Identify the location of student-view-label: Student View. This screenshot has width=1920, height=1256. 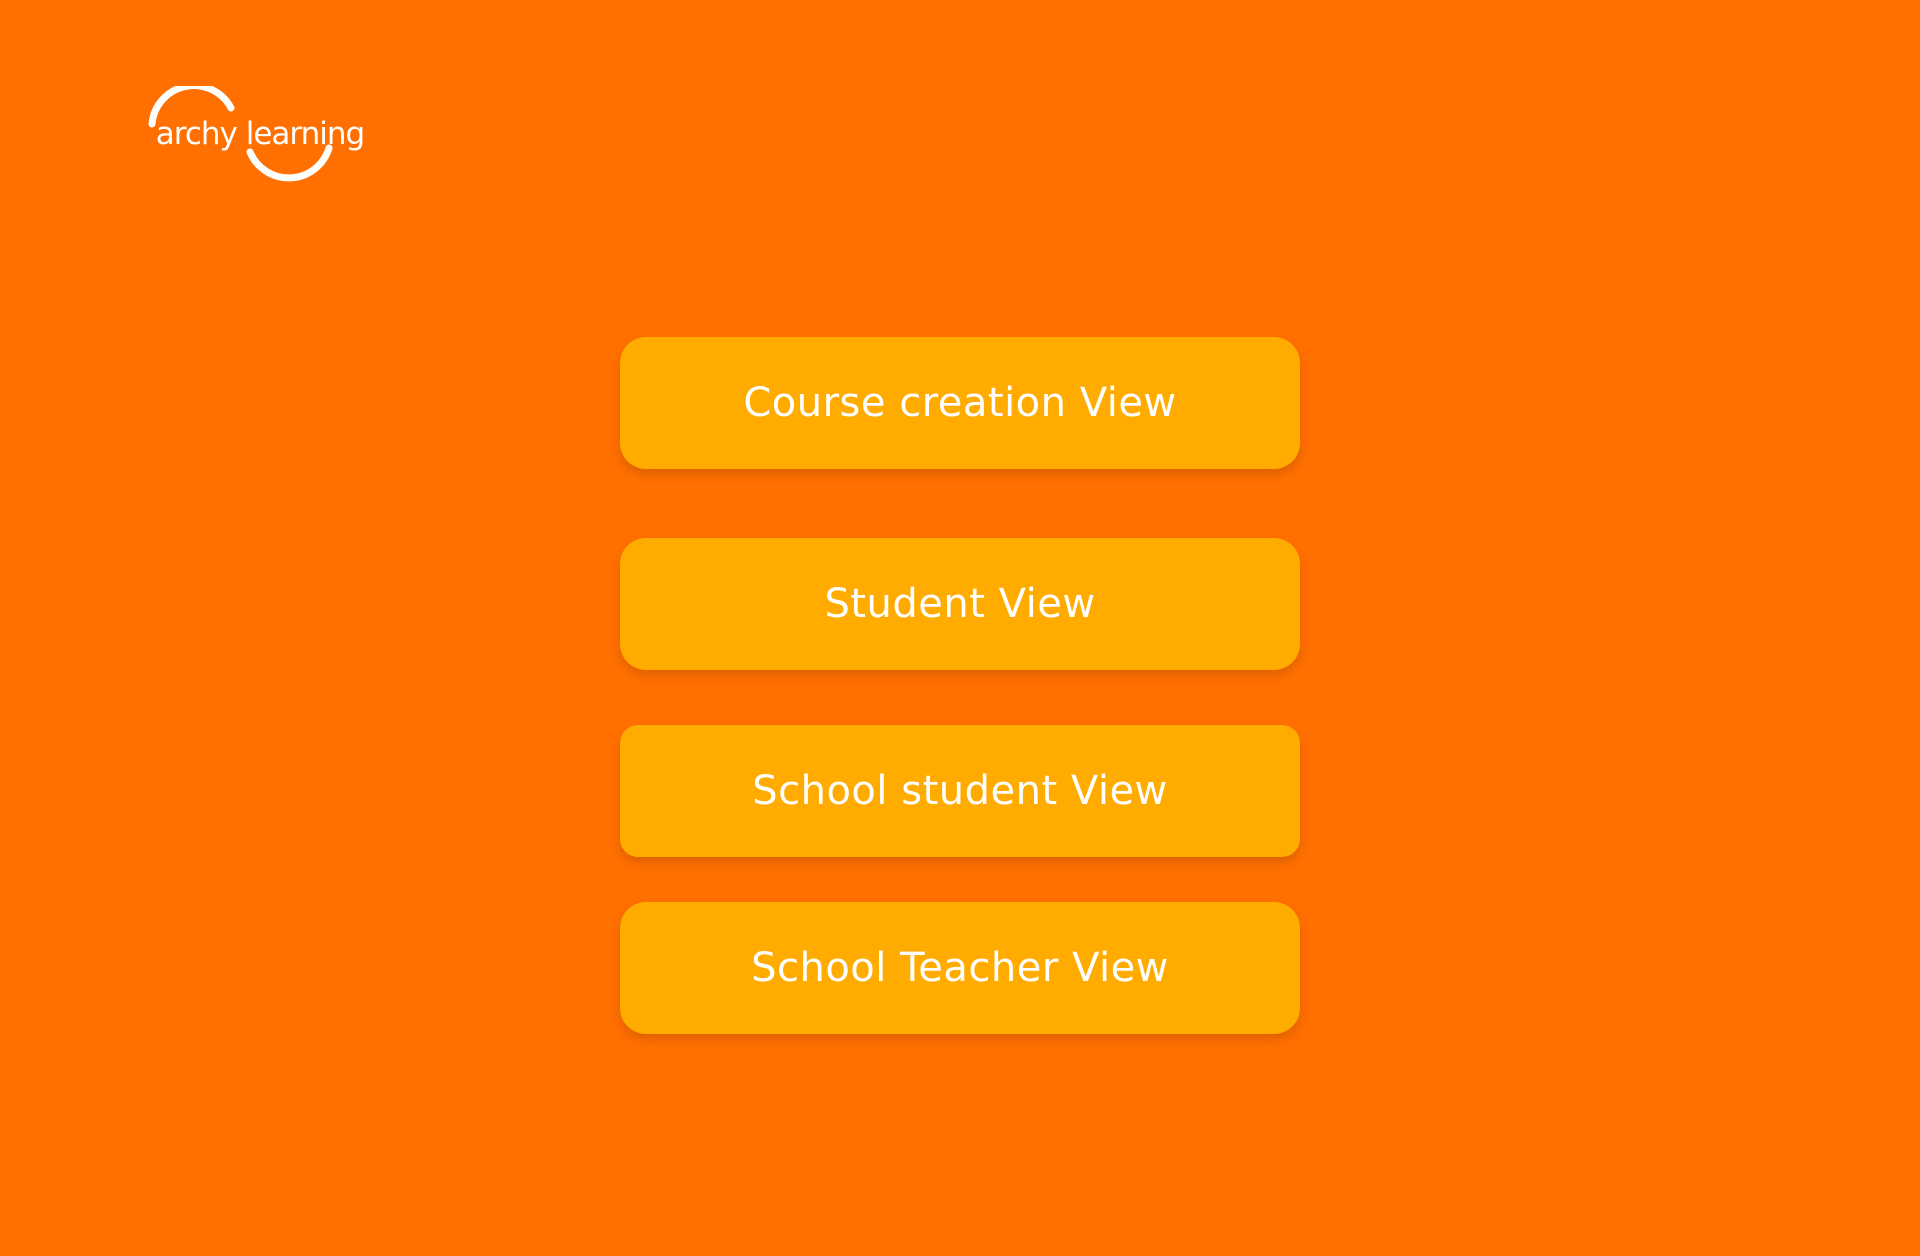
(960, 604).